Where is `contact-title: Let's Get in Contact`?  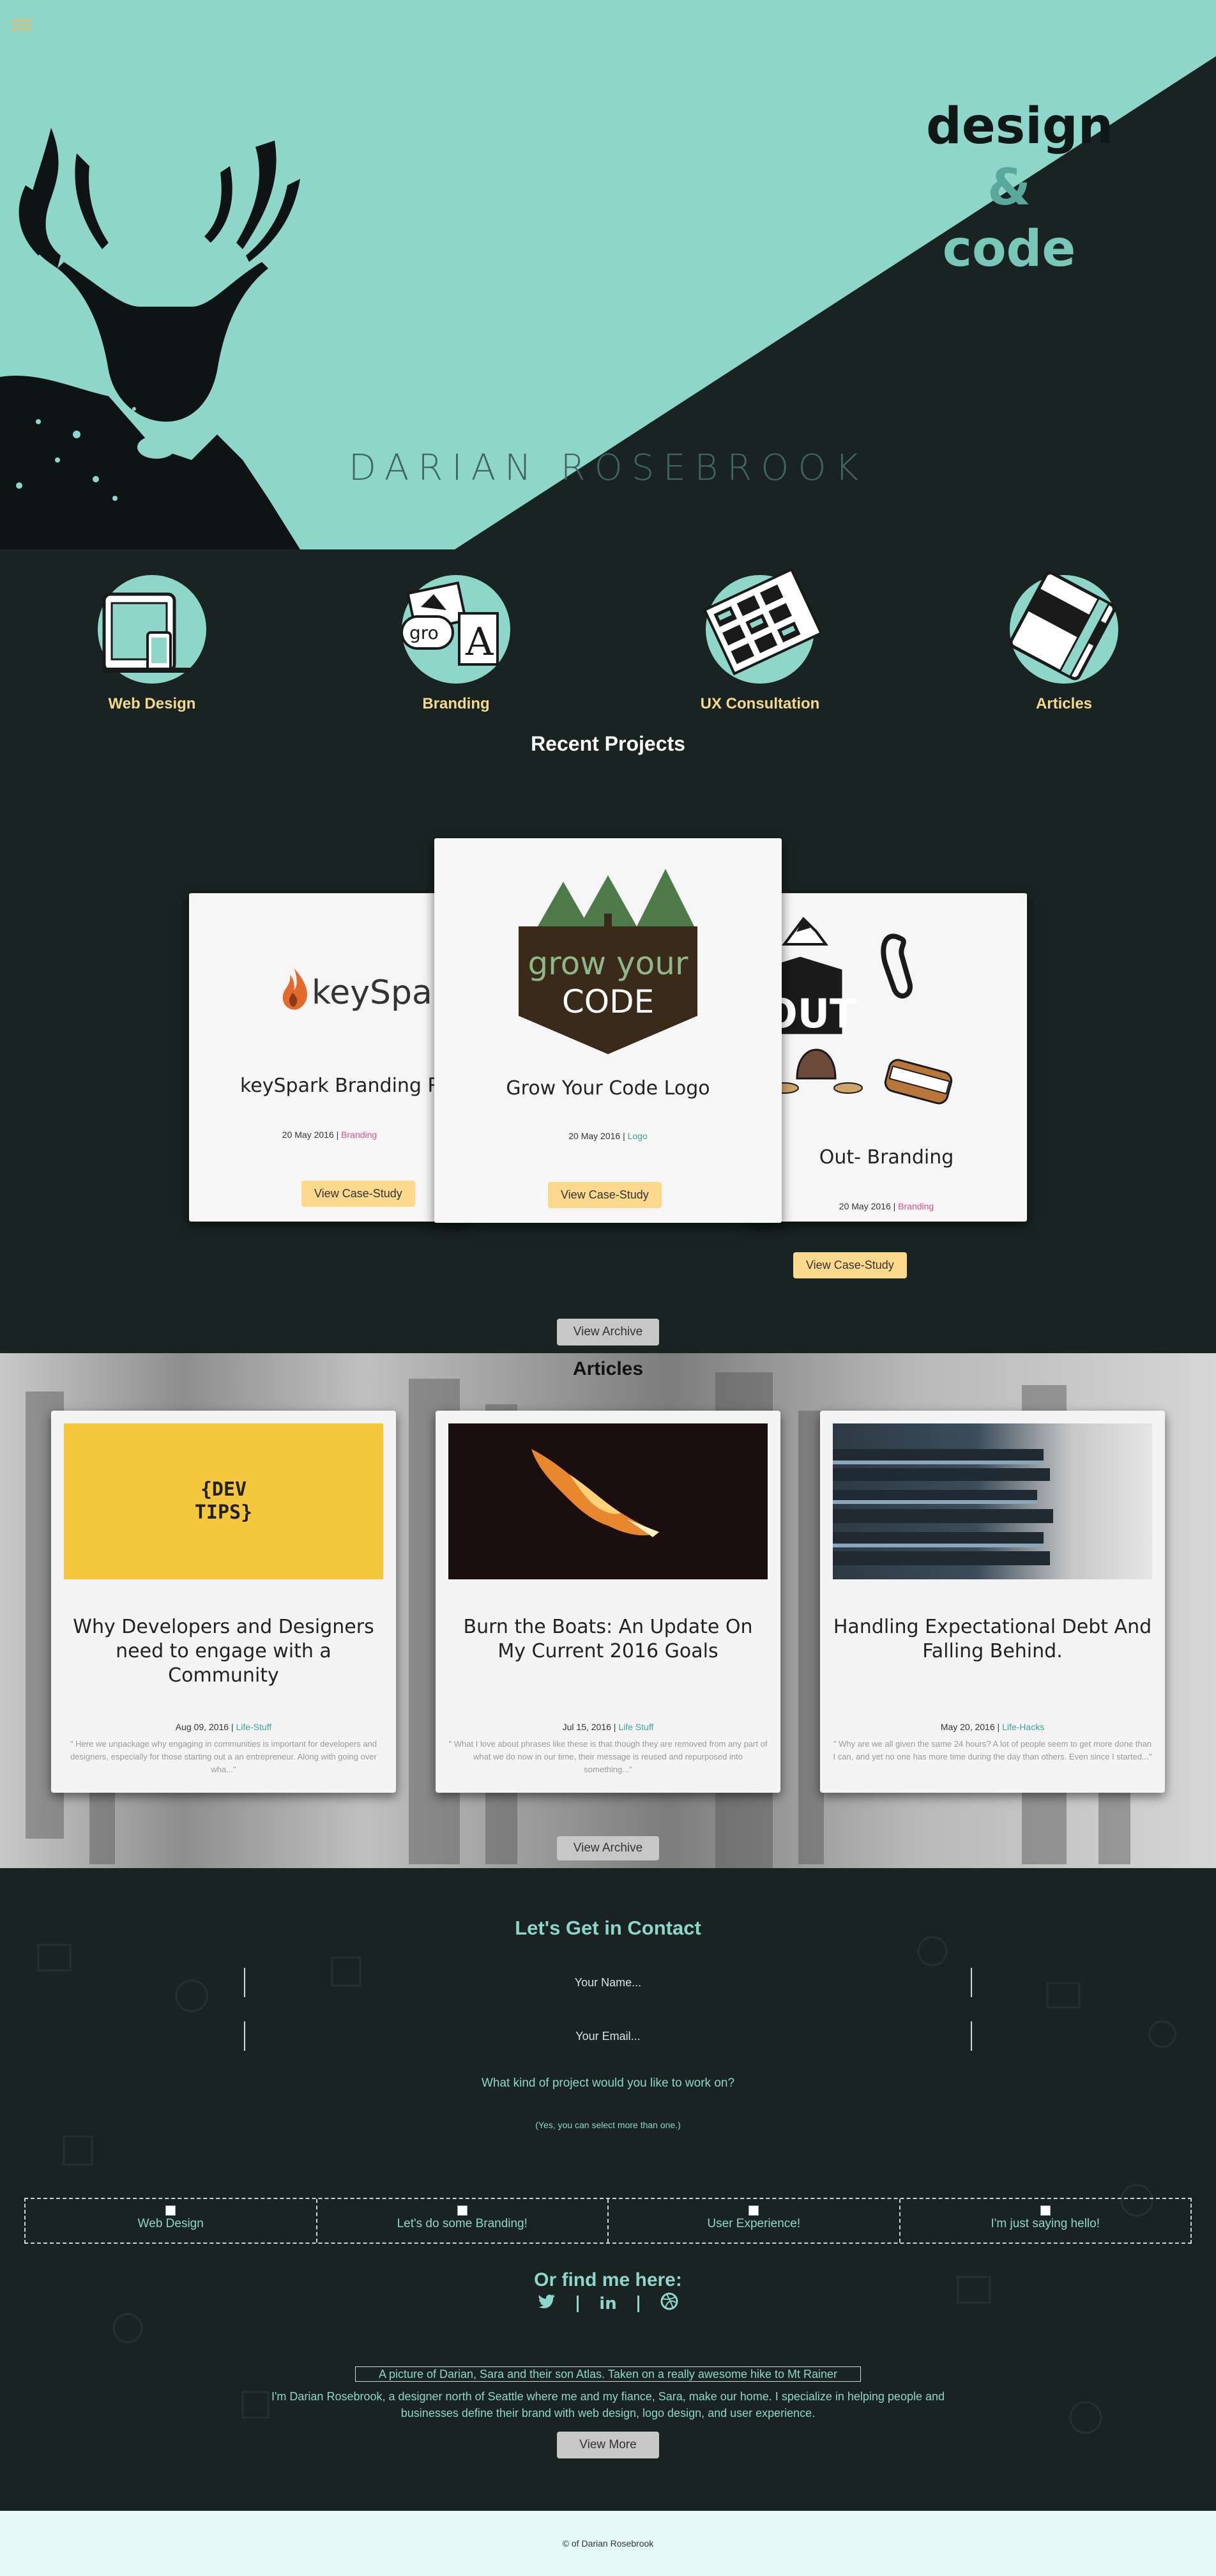
contact-title: Let's Get in Contact is located at coordinates (608, 1928).